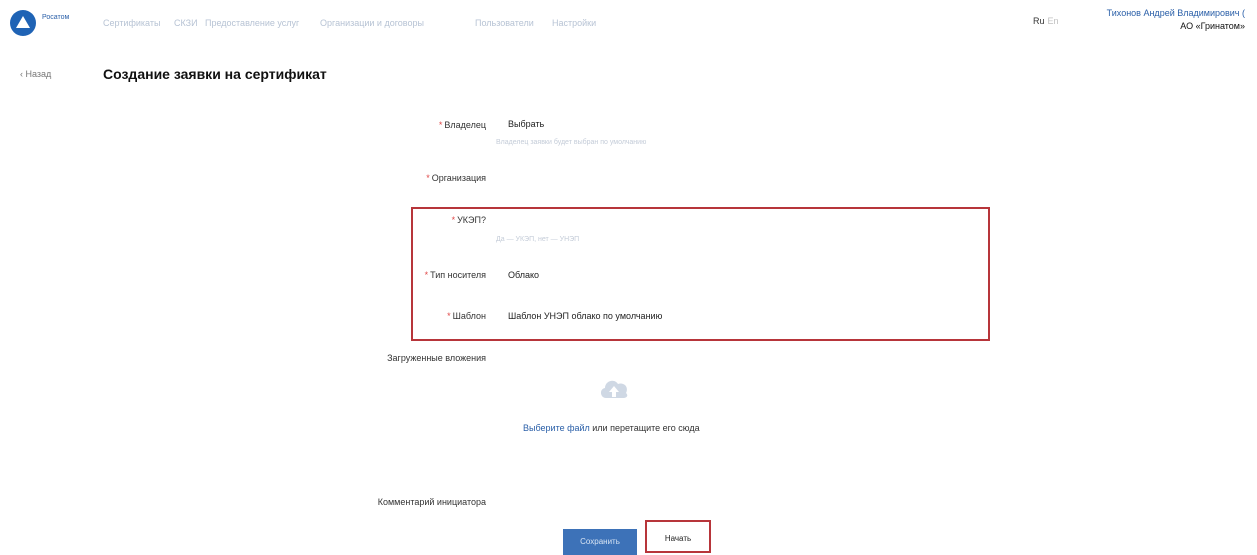 The height and width of the screenshot is (555, 1257). What do you see at coordinates (456, 178) in the screenshot?
I see `organization-label: * Организация` at bounding box center [456, 178].